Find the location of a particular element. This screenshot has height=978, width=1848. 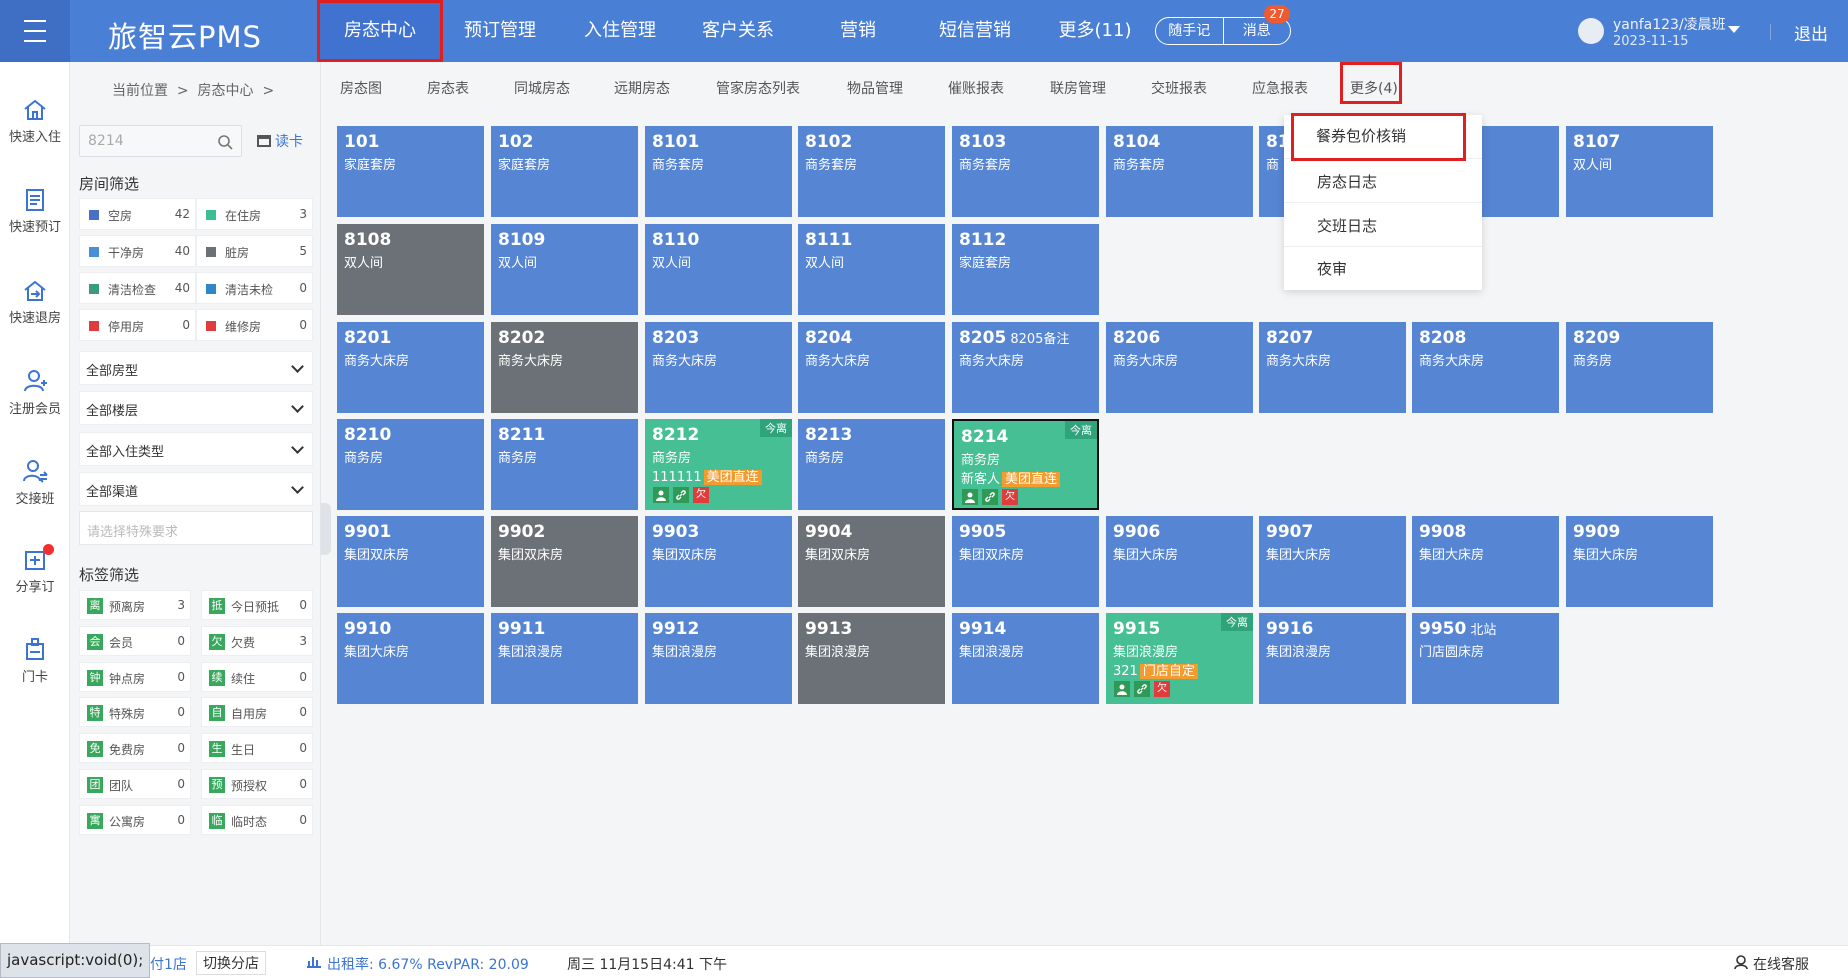

nav-sms-marketing: 短信营销 is located at coordinates (975, 31).